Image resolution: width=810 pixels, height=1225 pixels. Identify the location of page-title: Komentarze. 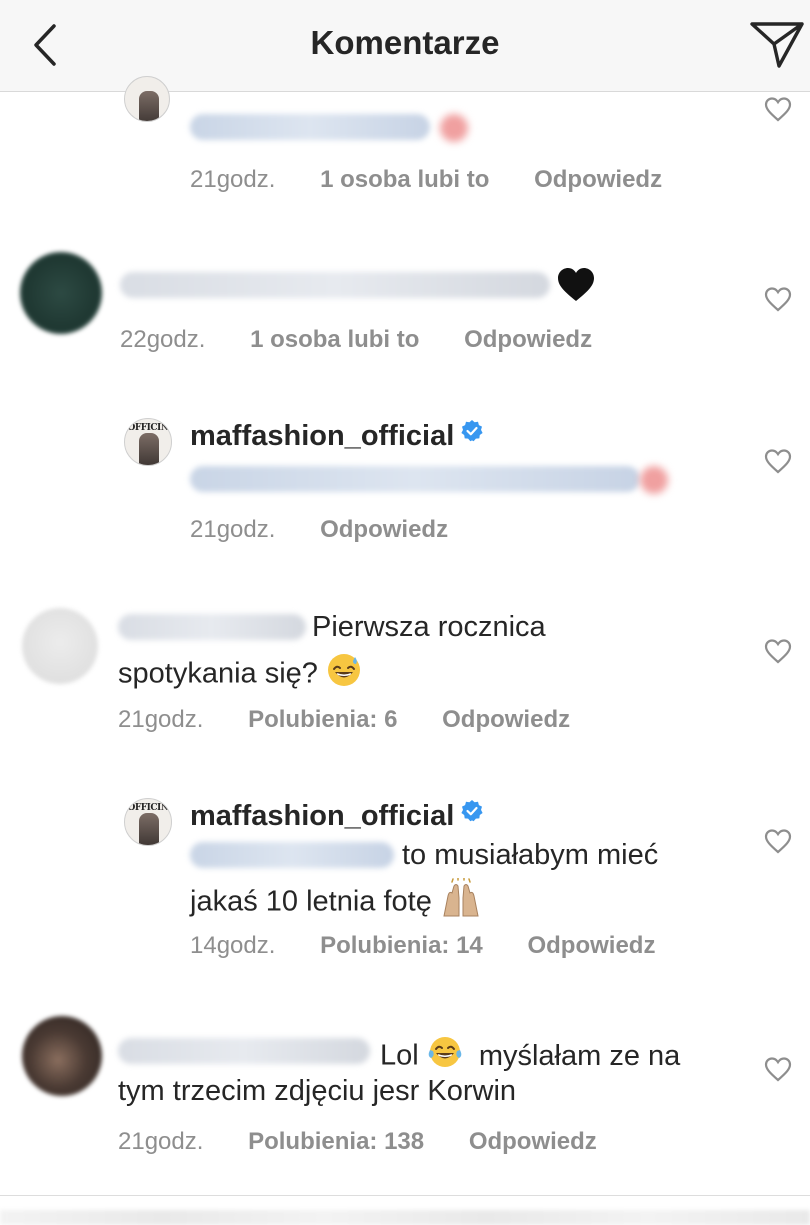
(405, 42).